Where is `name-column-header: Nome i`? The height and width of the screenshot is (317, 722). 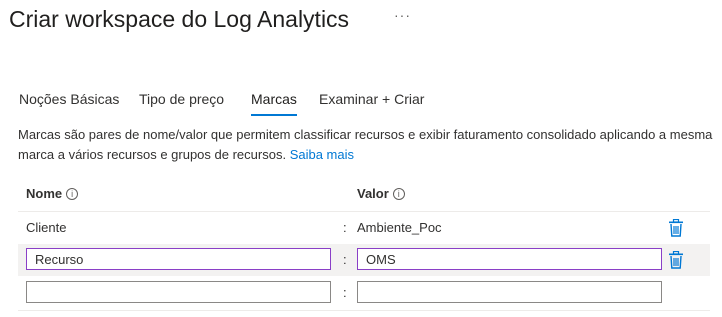 name-column-header: Nome i is located at coordinates (52, 193).